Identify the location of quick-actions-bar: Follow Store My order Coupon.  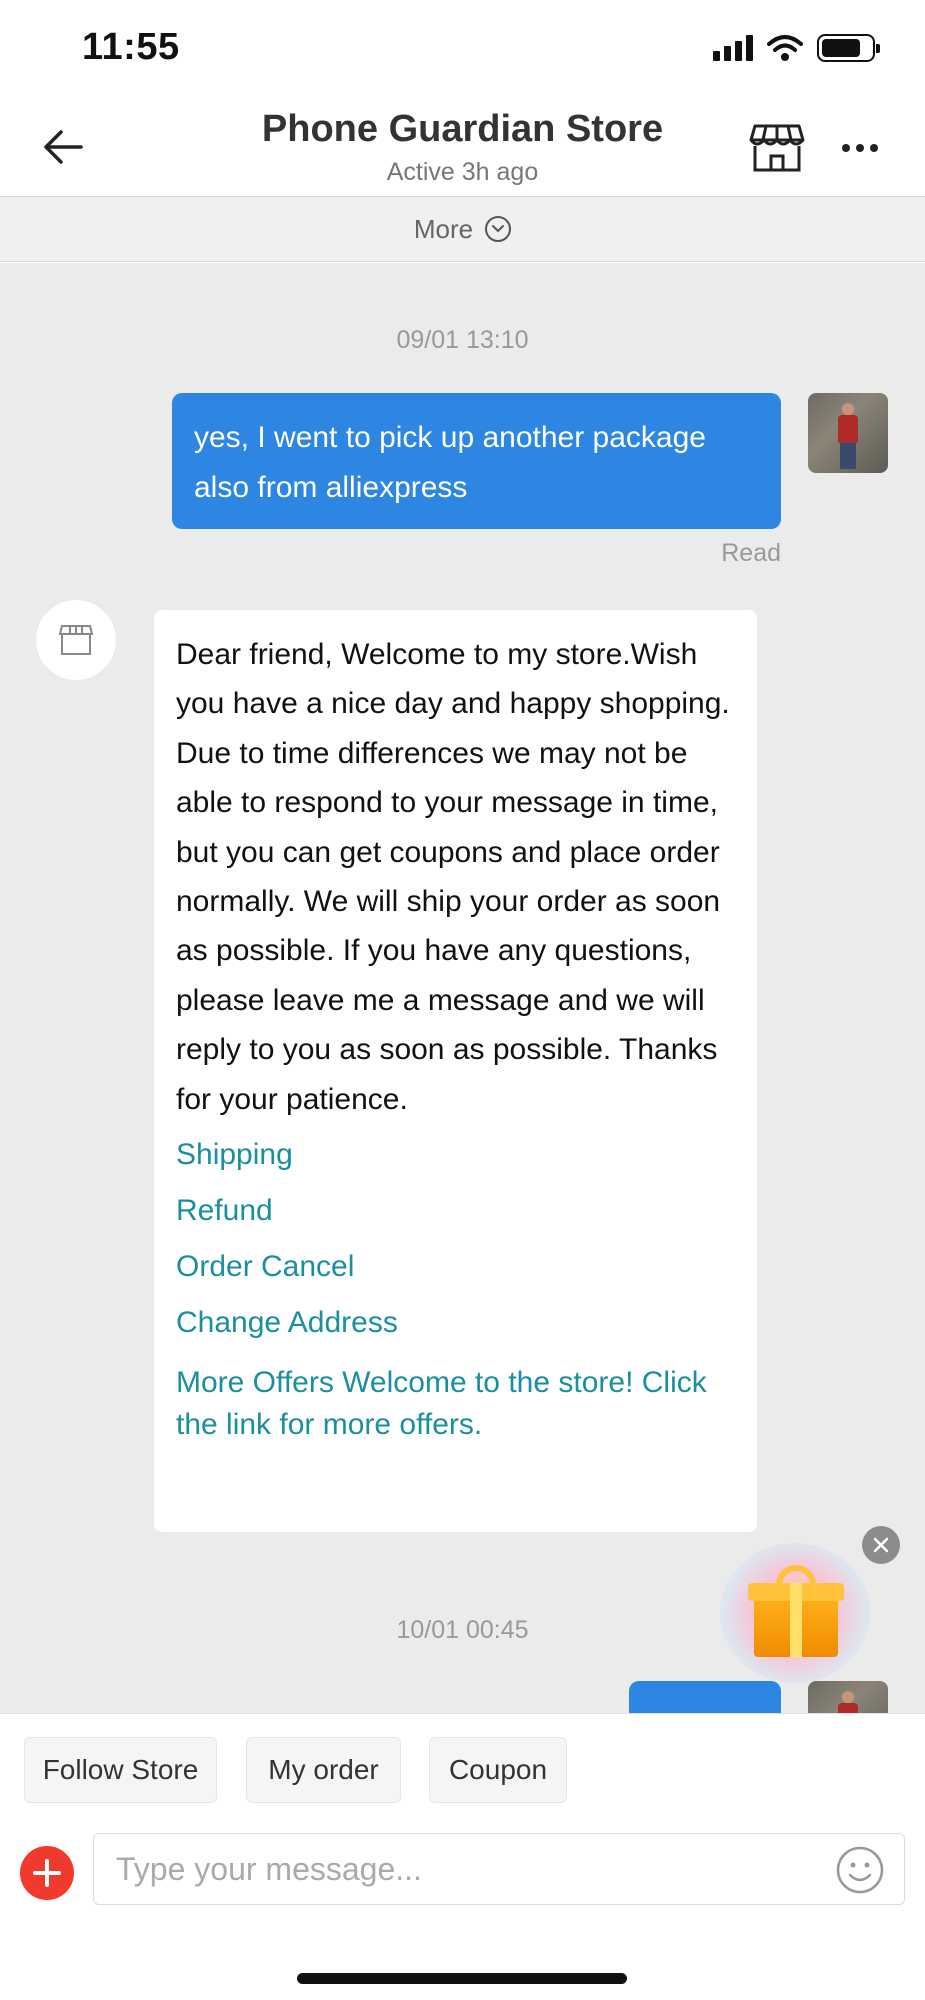
(462, 1769).